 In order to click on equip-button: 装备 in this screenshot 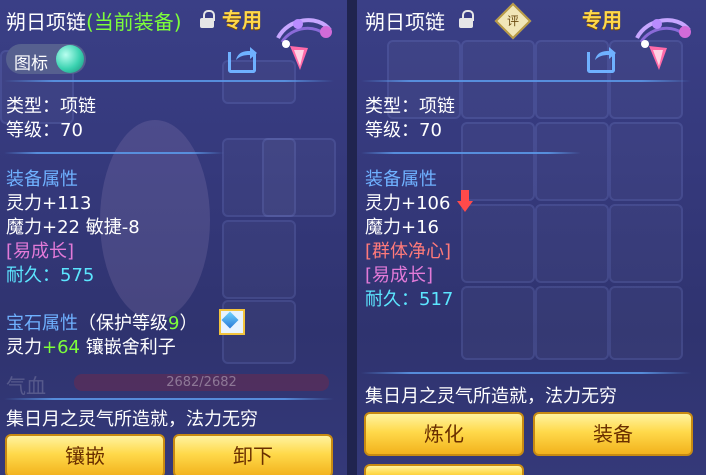, I will do `click(613, 434)`.